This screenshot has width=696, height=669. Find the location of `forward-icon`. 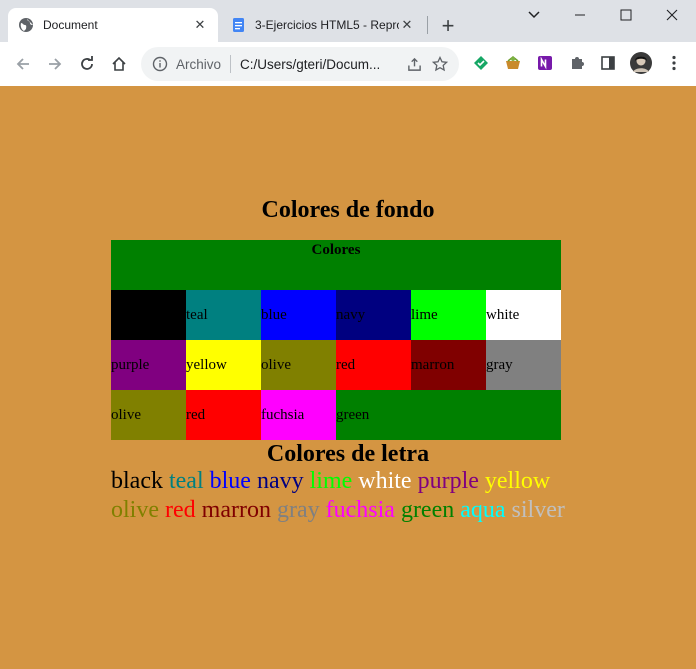

forward-icon is located at coordinates (55, 64).